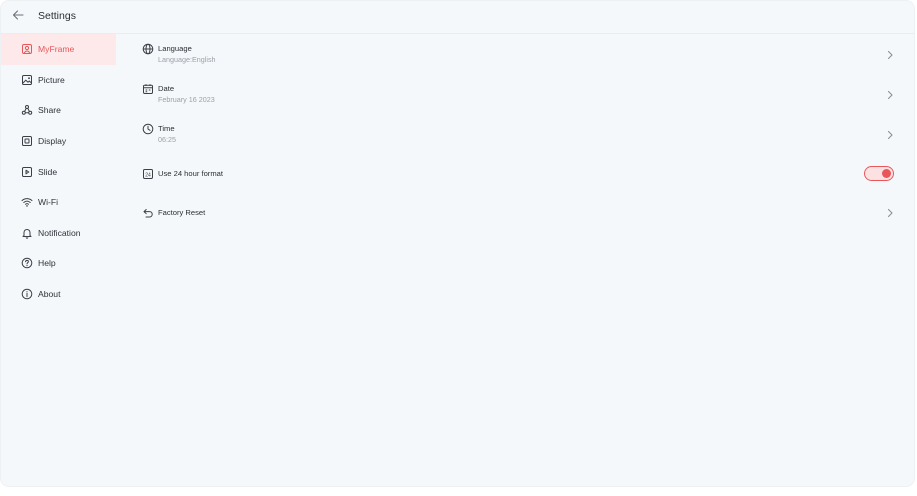 This screenshot has width=917, height=496. I want to click on undo-icon, so click(148, 213).